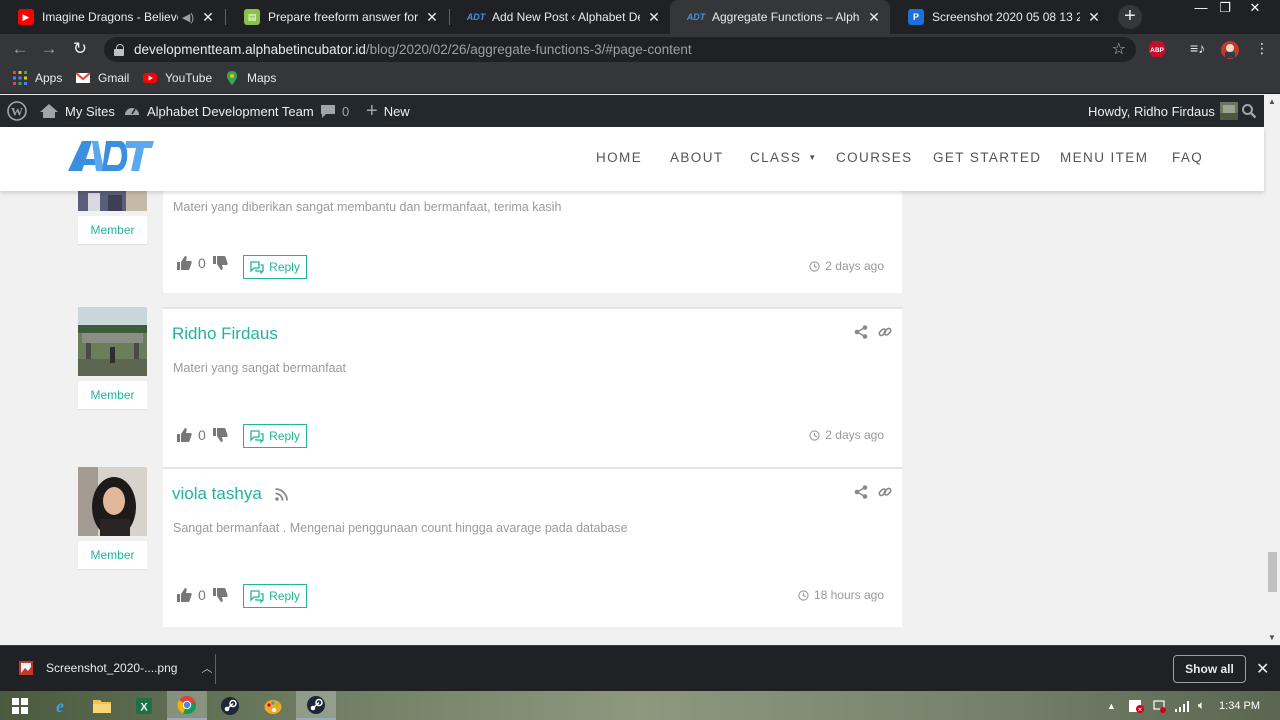 This screenshot has width=1280, height=720. What do you see at coordinates (218, 111) in the screenshot?
I see `site-name-menu: Alphabet Development Team` at bounding box center [218, 111].